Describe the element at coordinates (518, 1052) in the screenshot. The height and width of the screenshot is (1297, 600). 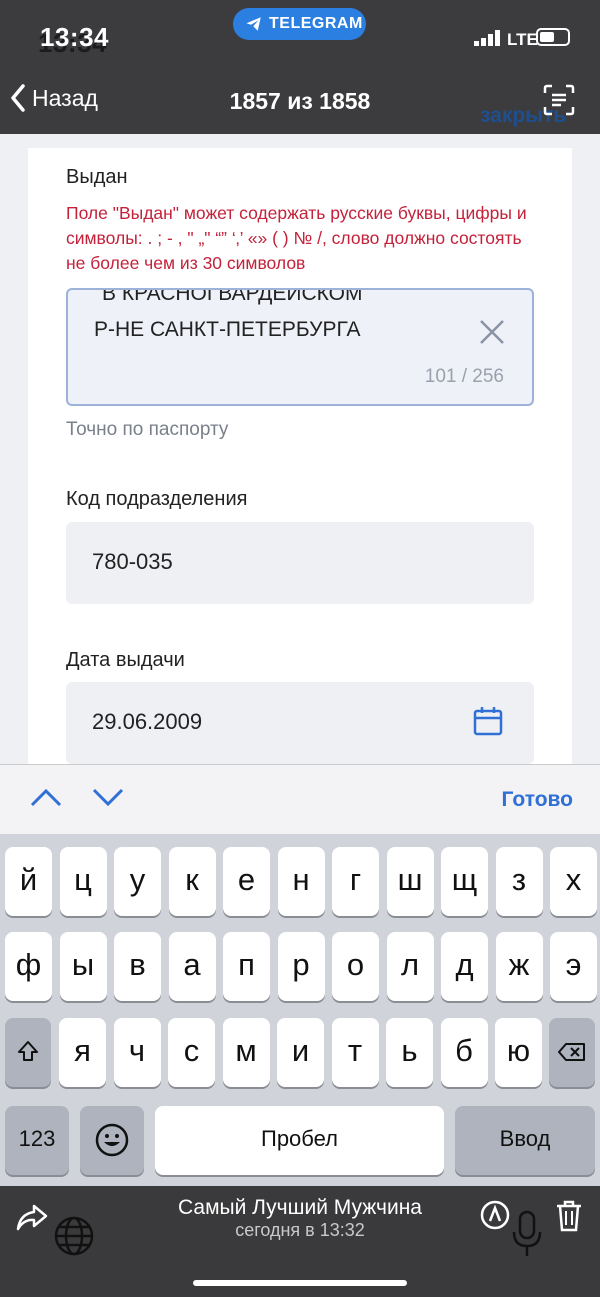
I see `key-ю: ю` at that location.